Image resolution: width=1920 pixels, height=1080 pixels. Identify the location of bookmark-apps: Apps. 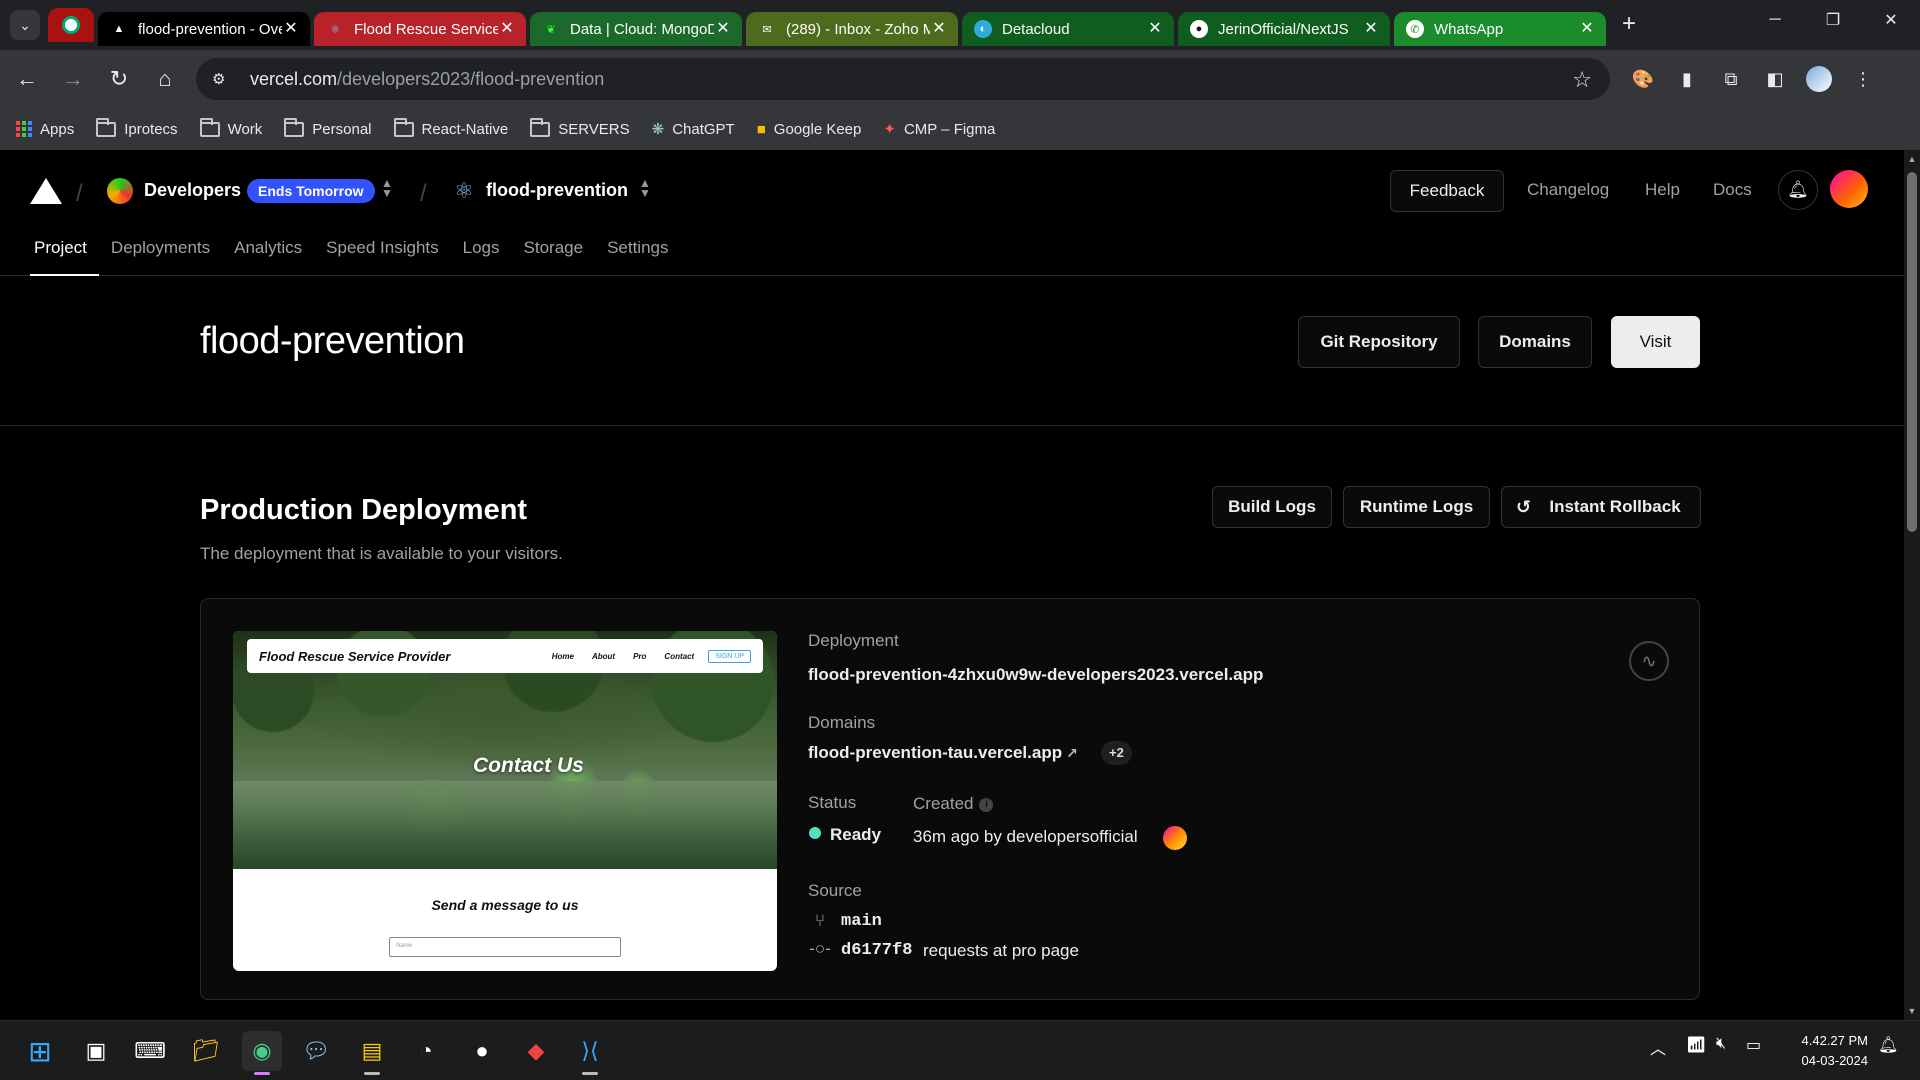
(45, 129).